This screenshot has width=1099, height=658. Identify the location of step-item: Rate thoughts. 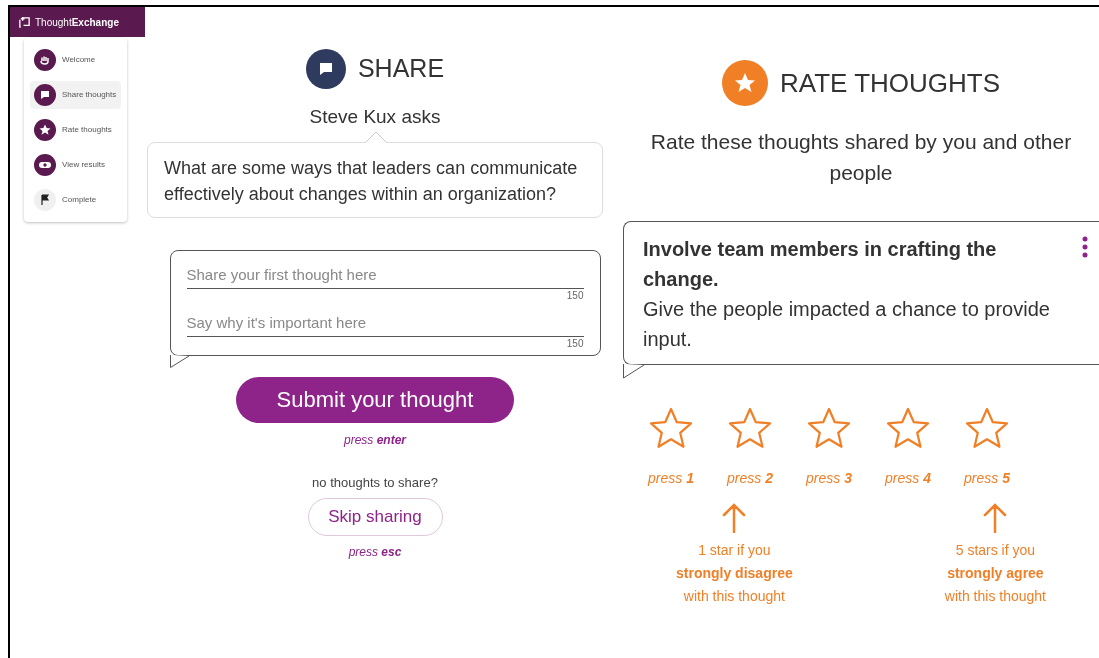
(75, 130).